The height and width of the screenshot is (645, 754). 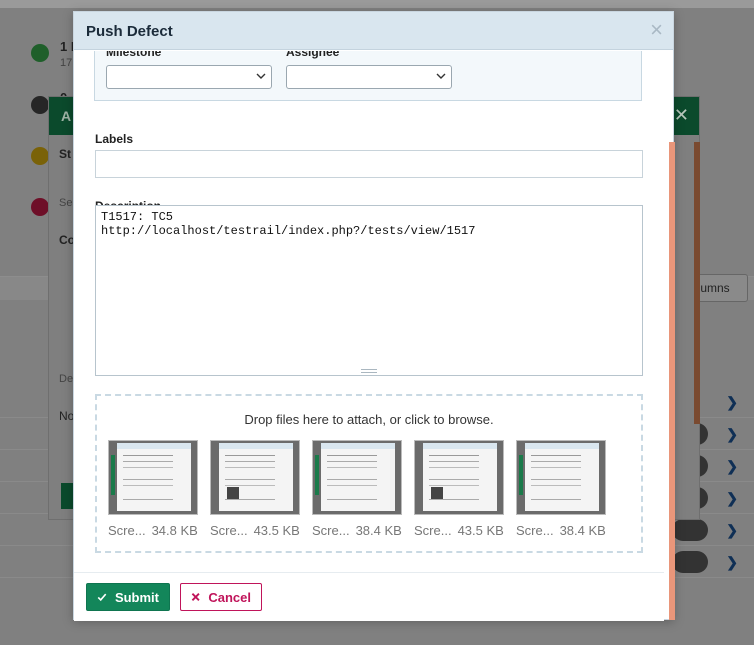 I want to click on attachment-meta: Scre... 34.8 KB, so click(x=154, y=530).